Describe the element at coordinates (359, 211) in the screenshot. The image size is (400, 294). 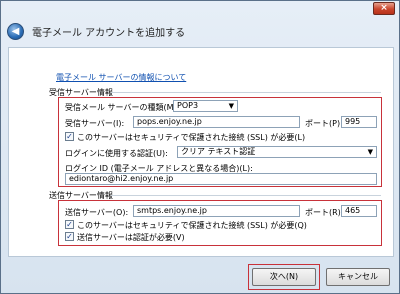
I see `outgoing-port-input: 465` at that location.